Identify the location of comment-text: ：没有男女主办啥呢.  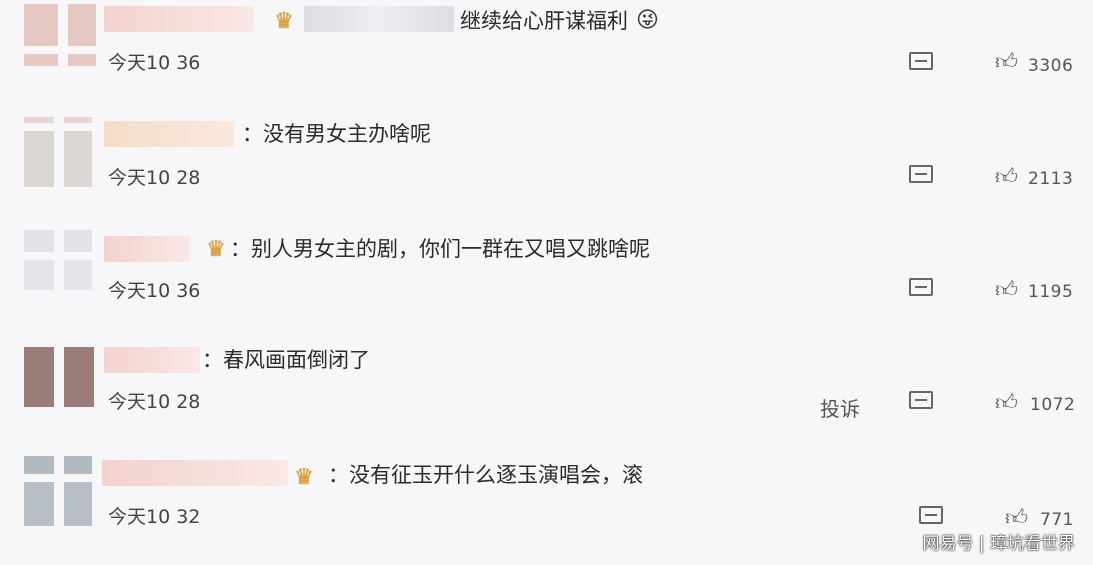
(336, 134).